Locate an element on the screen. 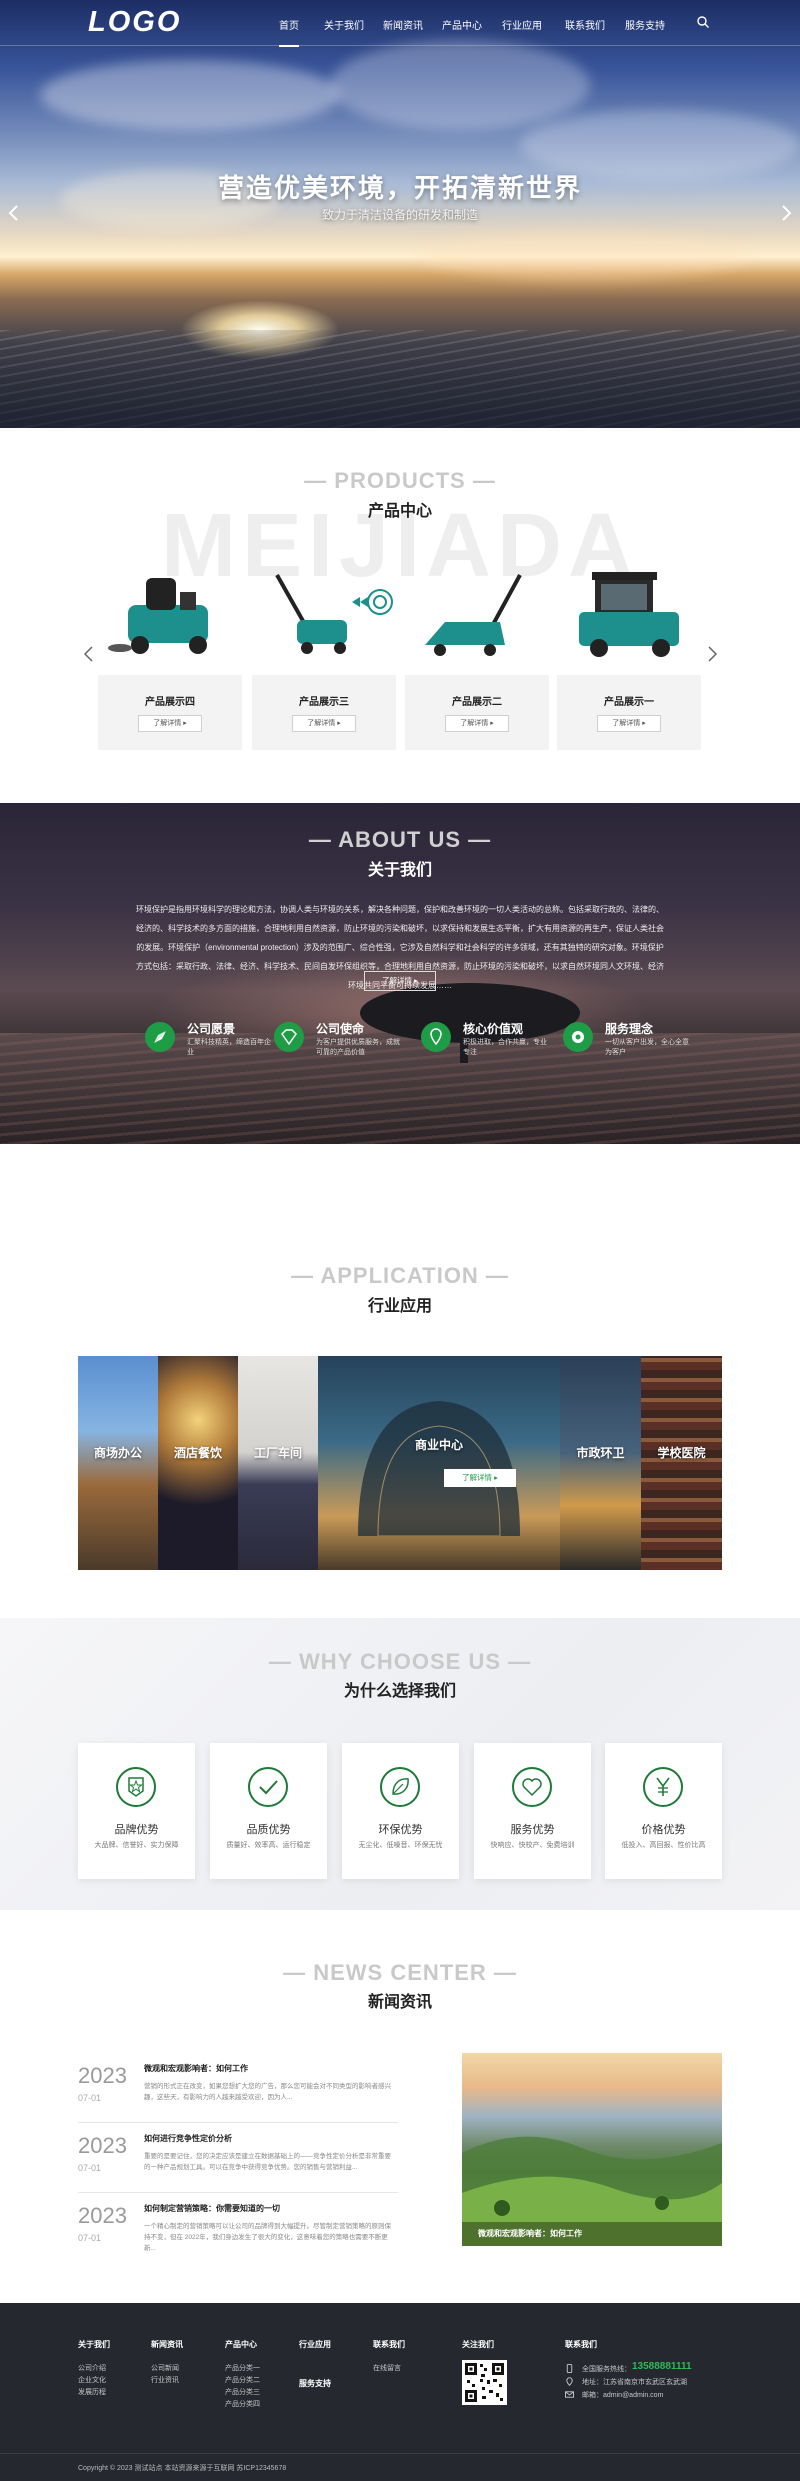 Image resolution: width=800 pixels, height=2481 pixels. product-card: 产品展示一 了解详情 ▸ is located at coordinates (629, 650).